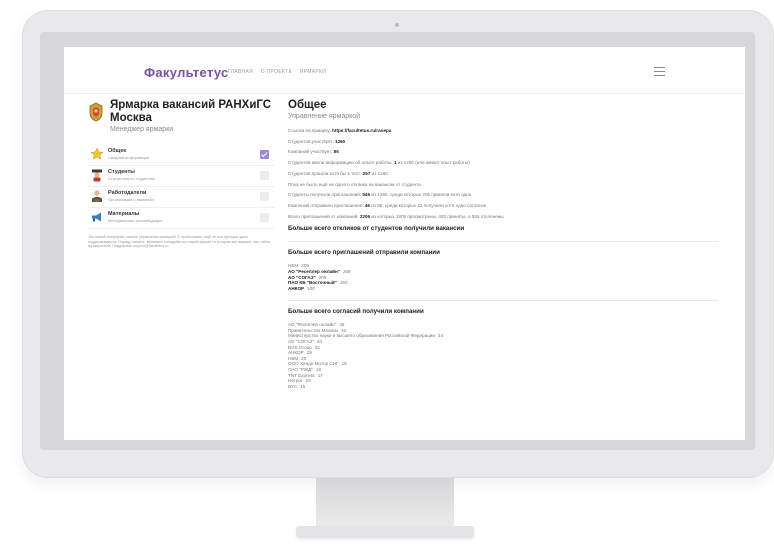 This screenshot has width=774, height=554. What do you see at coordinates (131, 178) in the screenshot?
I see `menu-item-subtitle: Статистика по студентам` at bounding box center [131, 178].